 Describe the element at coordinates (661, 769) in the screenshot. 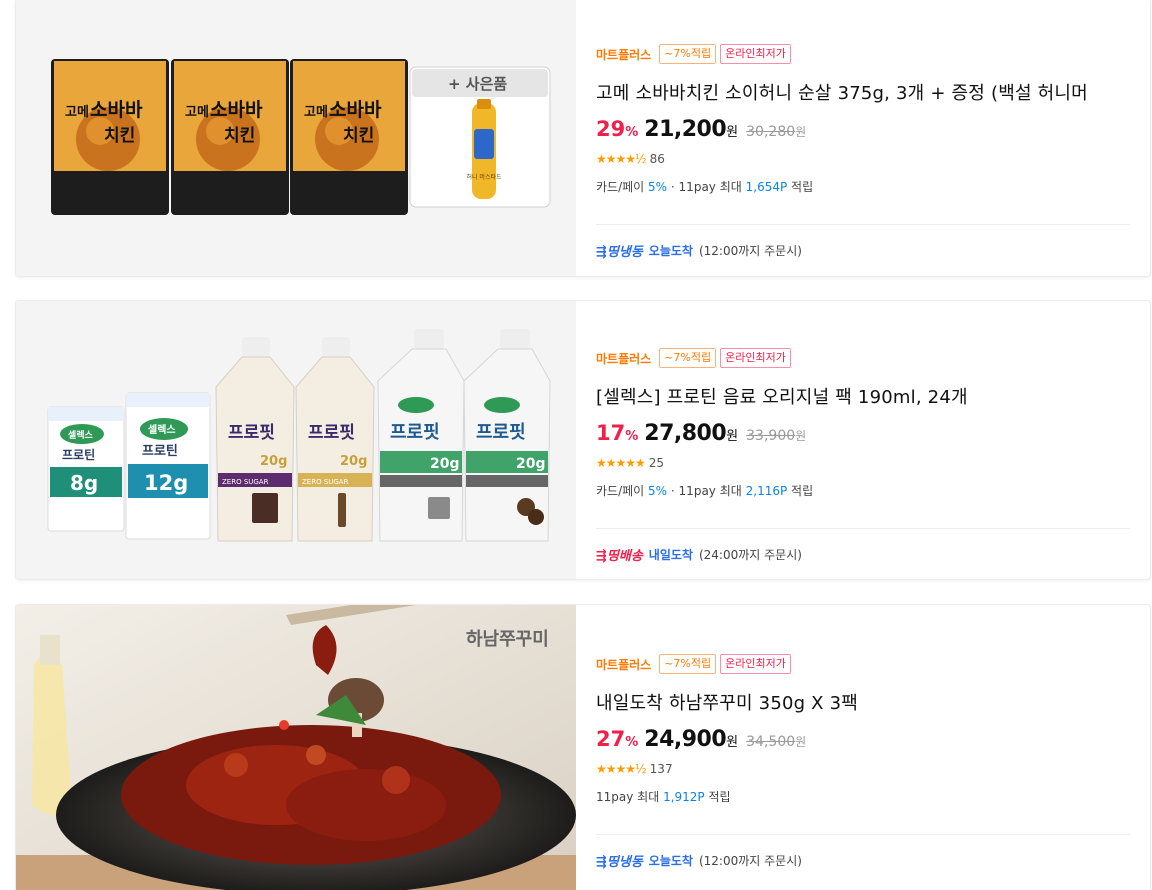

I see `review-count: 137` at that location.